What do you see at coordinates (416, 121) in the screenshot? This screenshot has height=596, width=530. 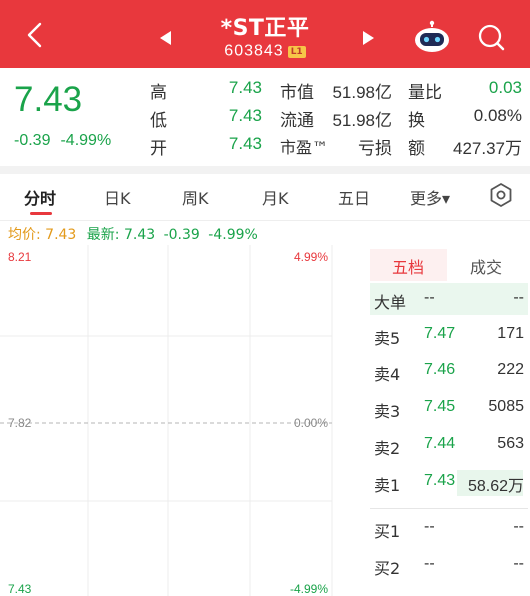 I see `stat-label-turnover: 换` at bounding box center [416, 121].